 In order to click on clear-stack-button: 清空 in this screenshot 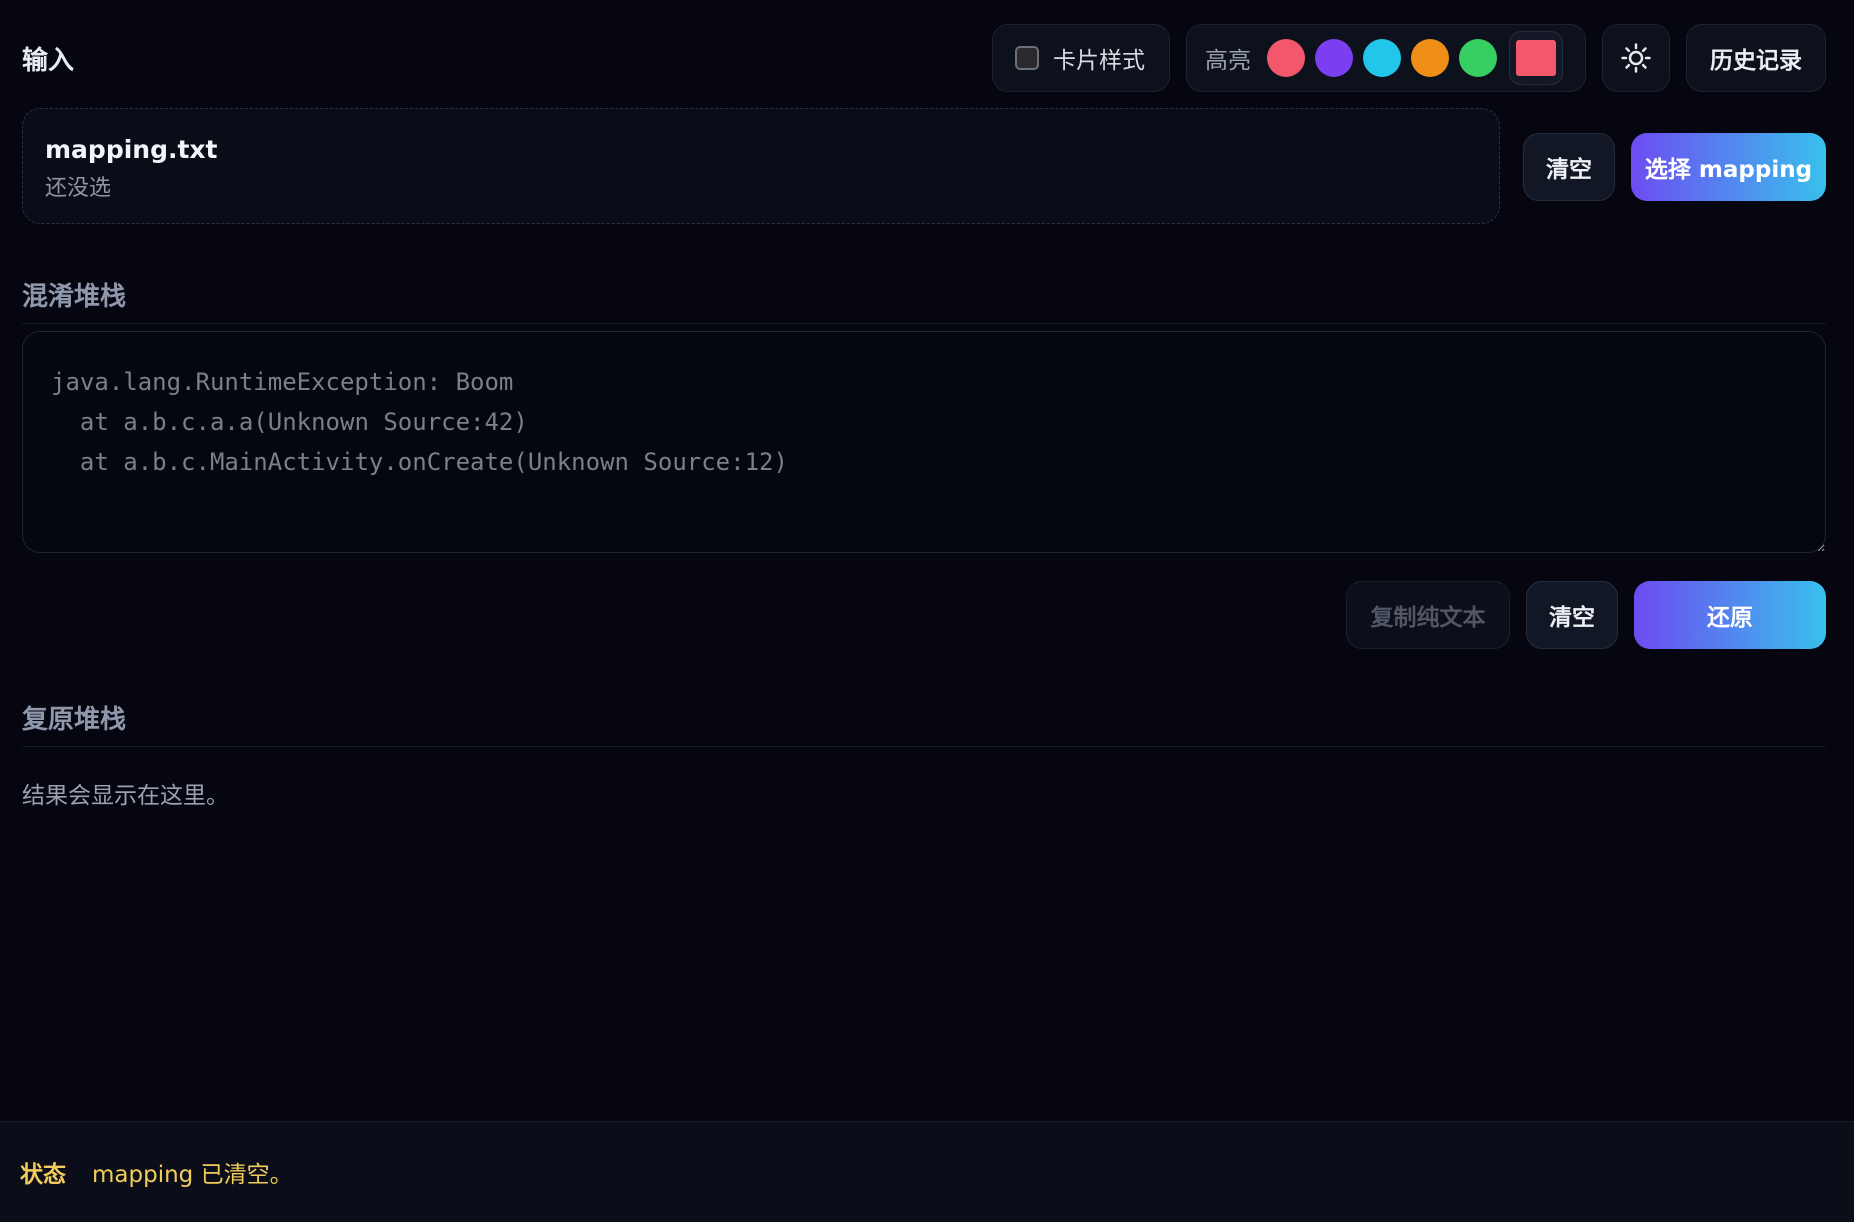, I will do `click(1572, 615)`.